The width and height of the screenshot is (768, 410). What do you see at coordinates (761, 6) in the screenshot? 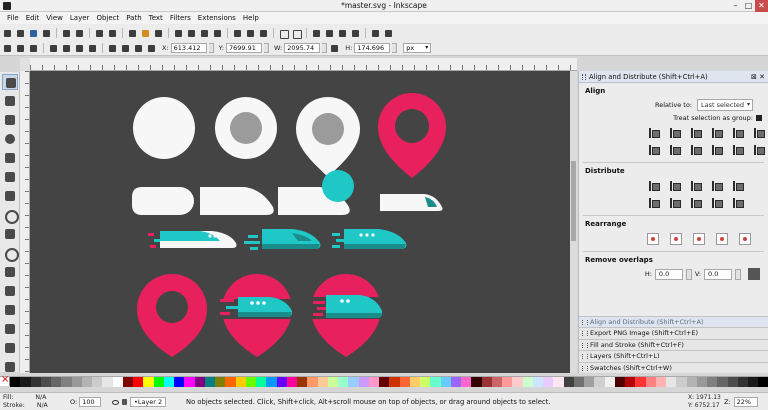
I see `close-icon: ✕` at bounding box center [761, 6].